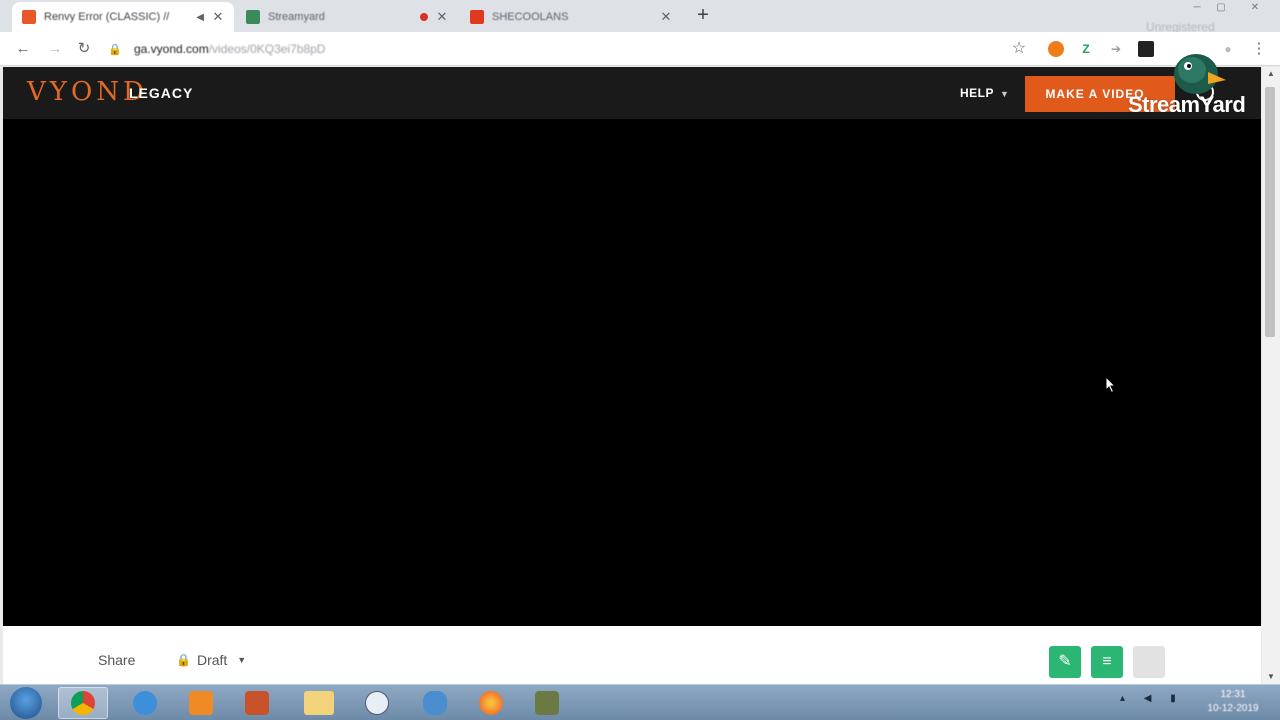 The width and height of the screenshot is (1280, 720). I want to click on share-link: Share, so click(116, 660).